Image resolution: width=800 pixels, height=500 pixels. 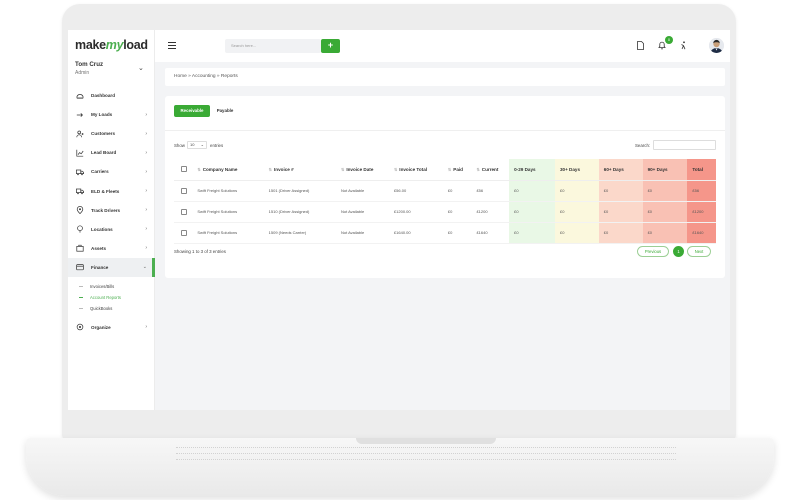 I want to click on column-header: ⇅ Invoice Total, so click(x=415, y=170).